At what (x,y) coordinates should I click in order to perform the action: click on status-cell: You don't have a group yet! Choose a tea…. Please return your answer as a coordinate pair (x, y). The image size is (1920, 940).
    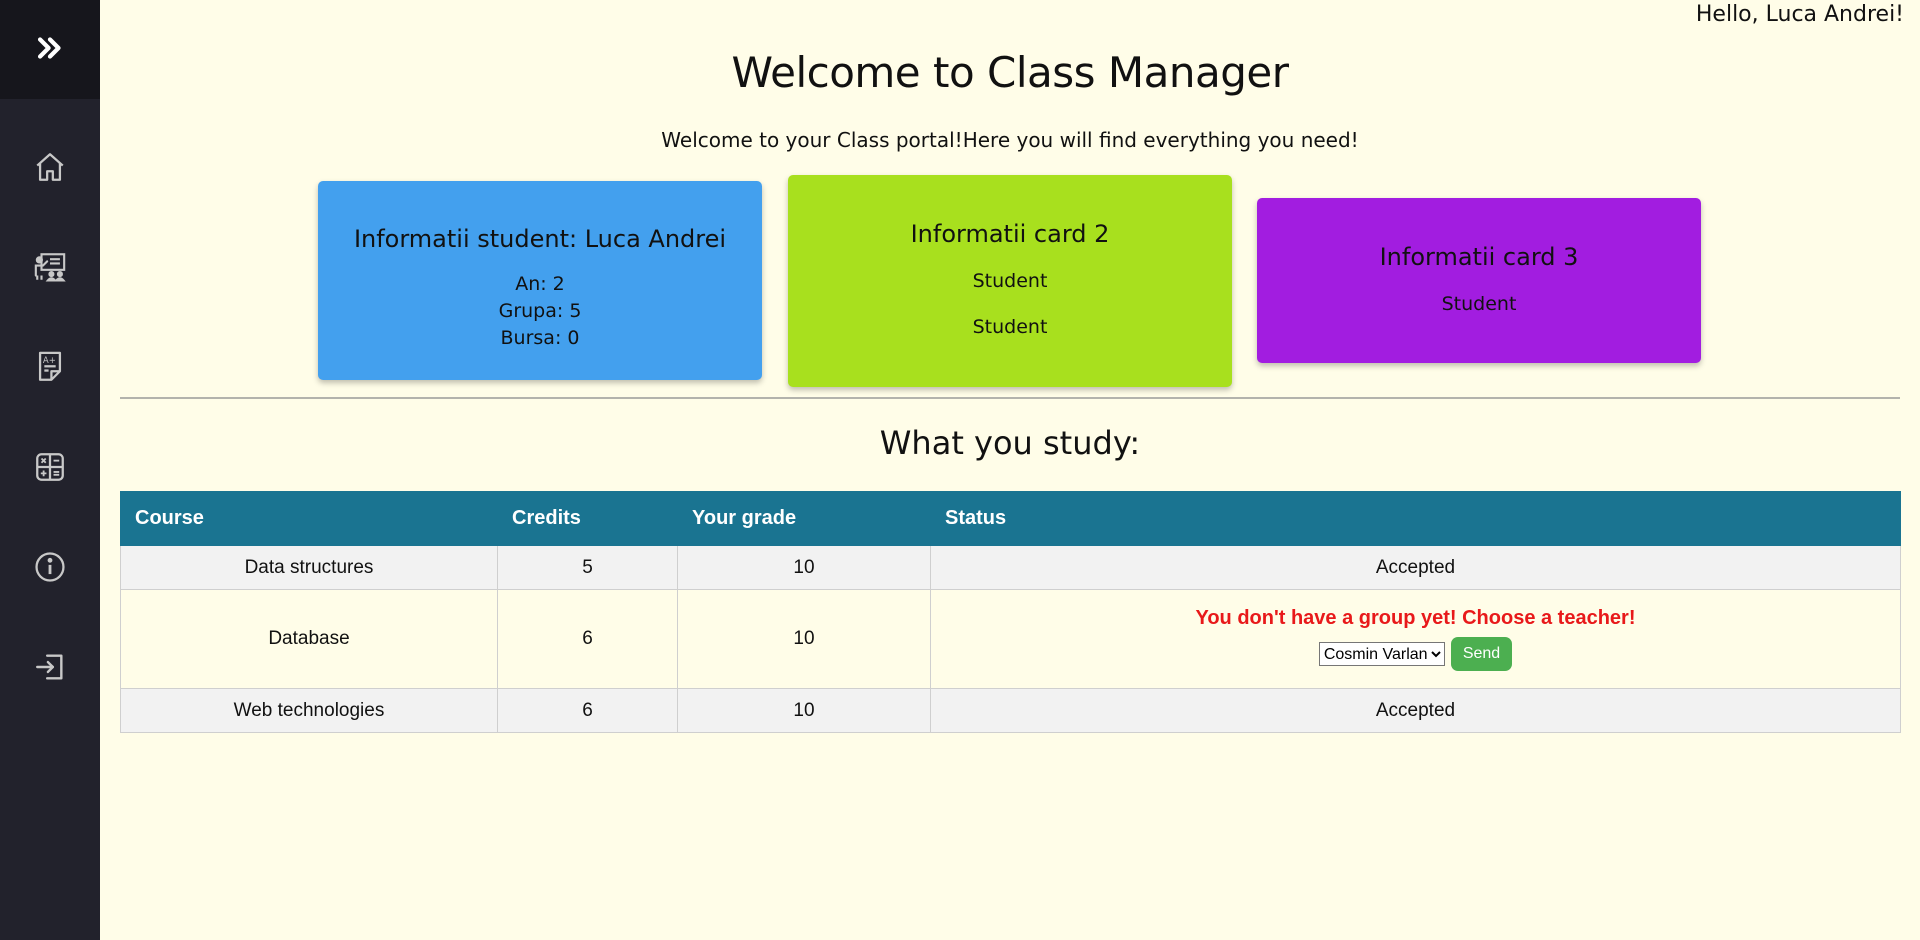
    Looking at the image, I should click on (1415, 639).